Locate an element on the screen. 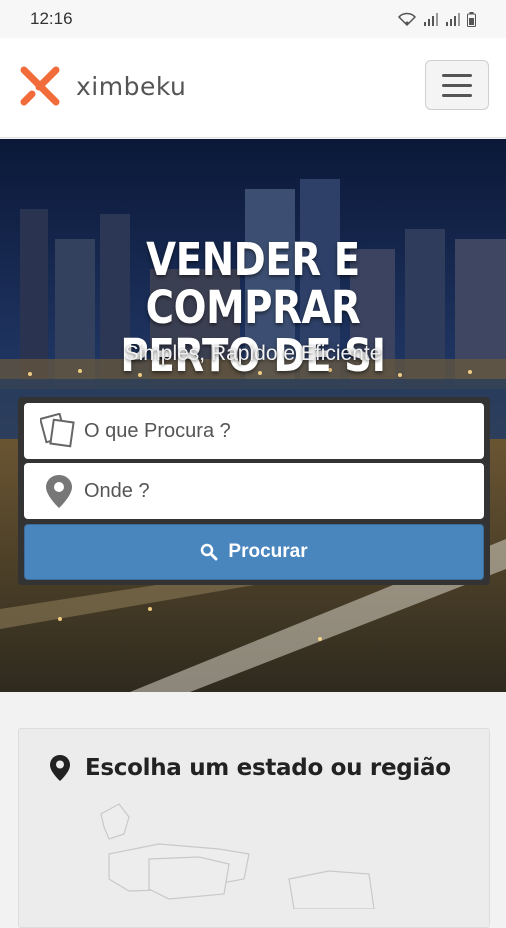 The image size is (506, 928). logo-text: ximbeku is located at coordinates (131, 86).